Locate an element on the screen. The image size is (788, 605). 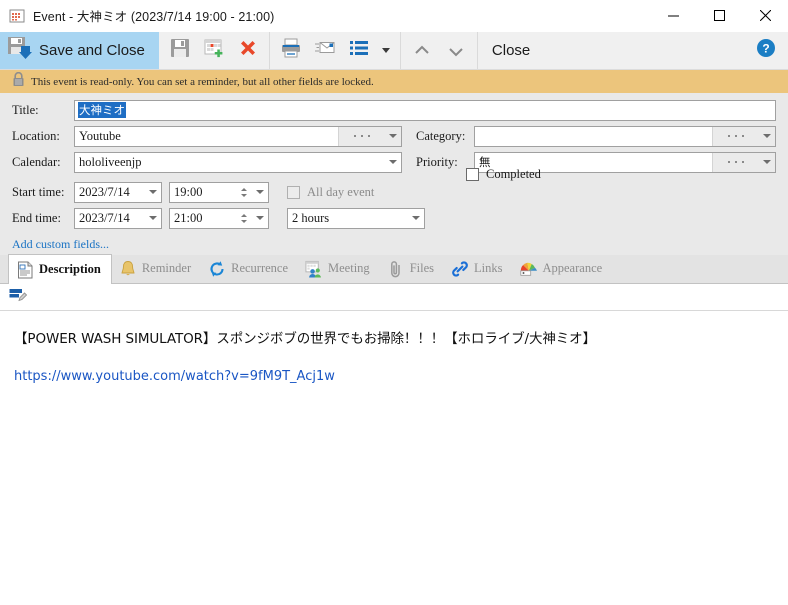
red-x-icon is located at coordinates (248, 50).